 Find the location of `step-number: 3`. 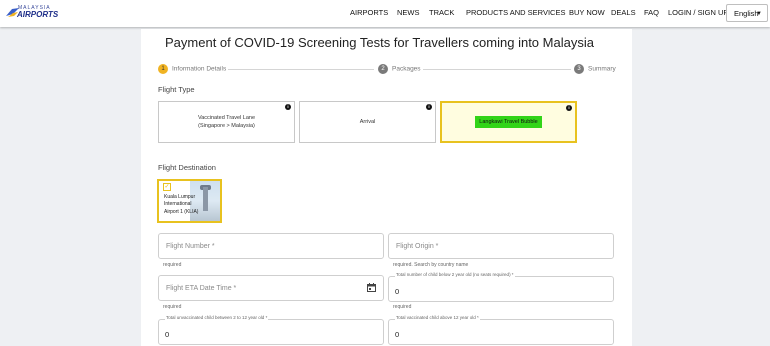

step-number: 3 is located at coordinates (579, 69).